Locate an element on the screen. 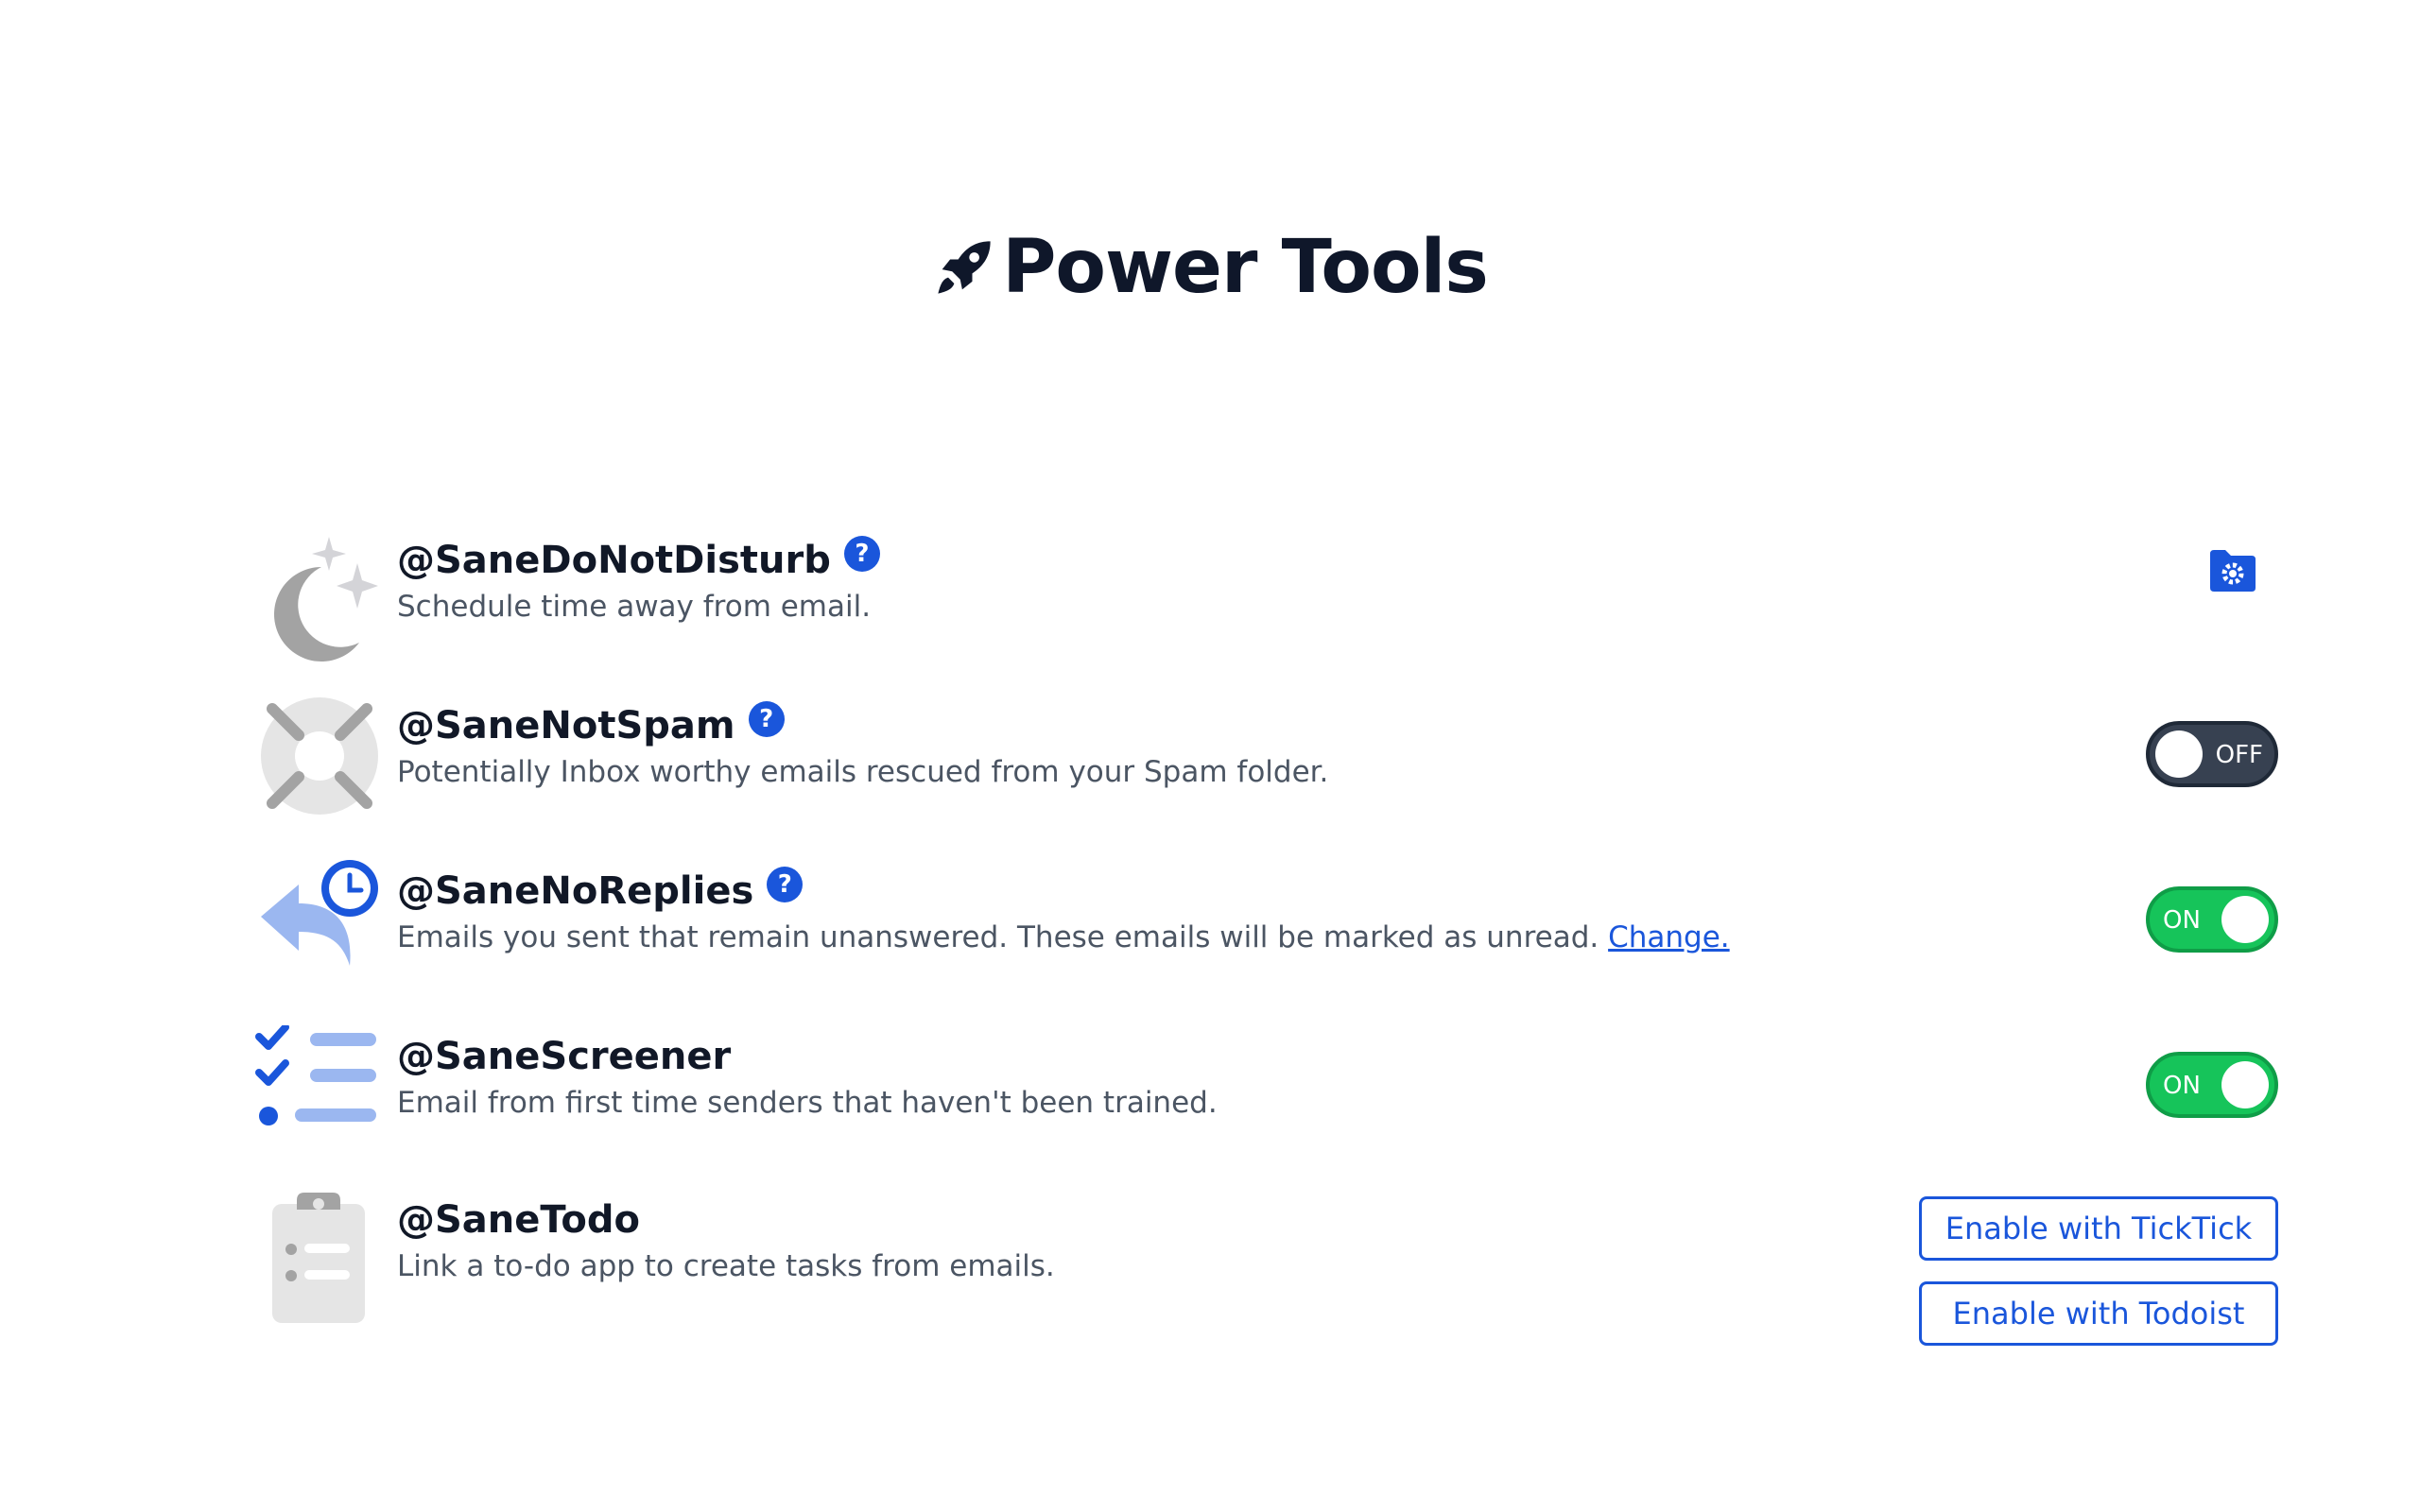 This screenshot has width=2420, height=1512. page-header: Power Tools is located at coordinates (1210, 267).